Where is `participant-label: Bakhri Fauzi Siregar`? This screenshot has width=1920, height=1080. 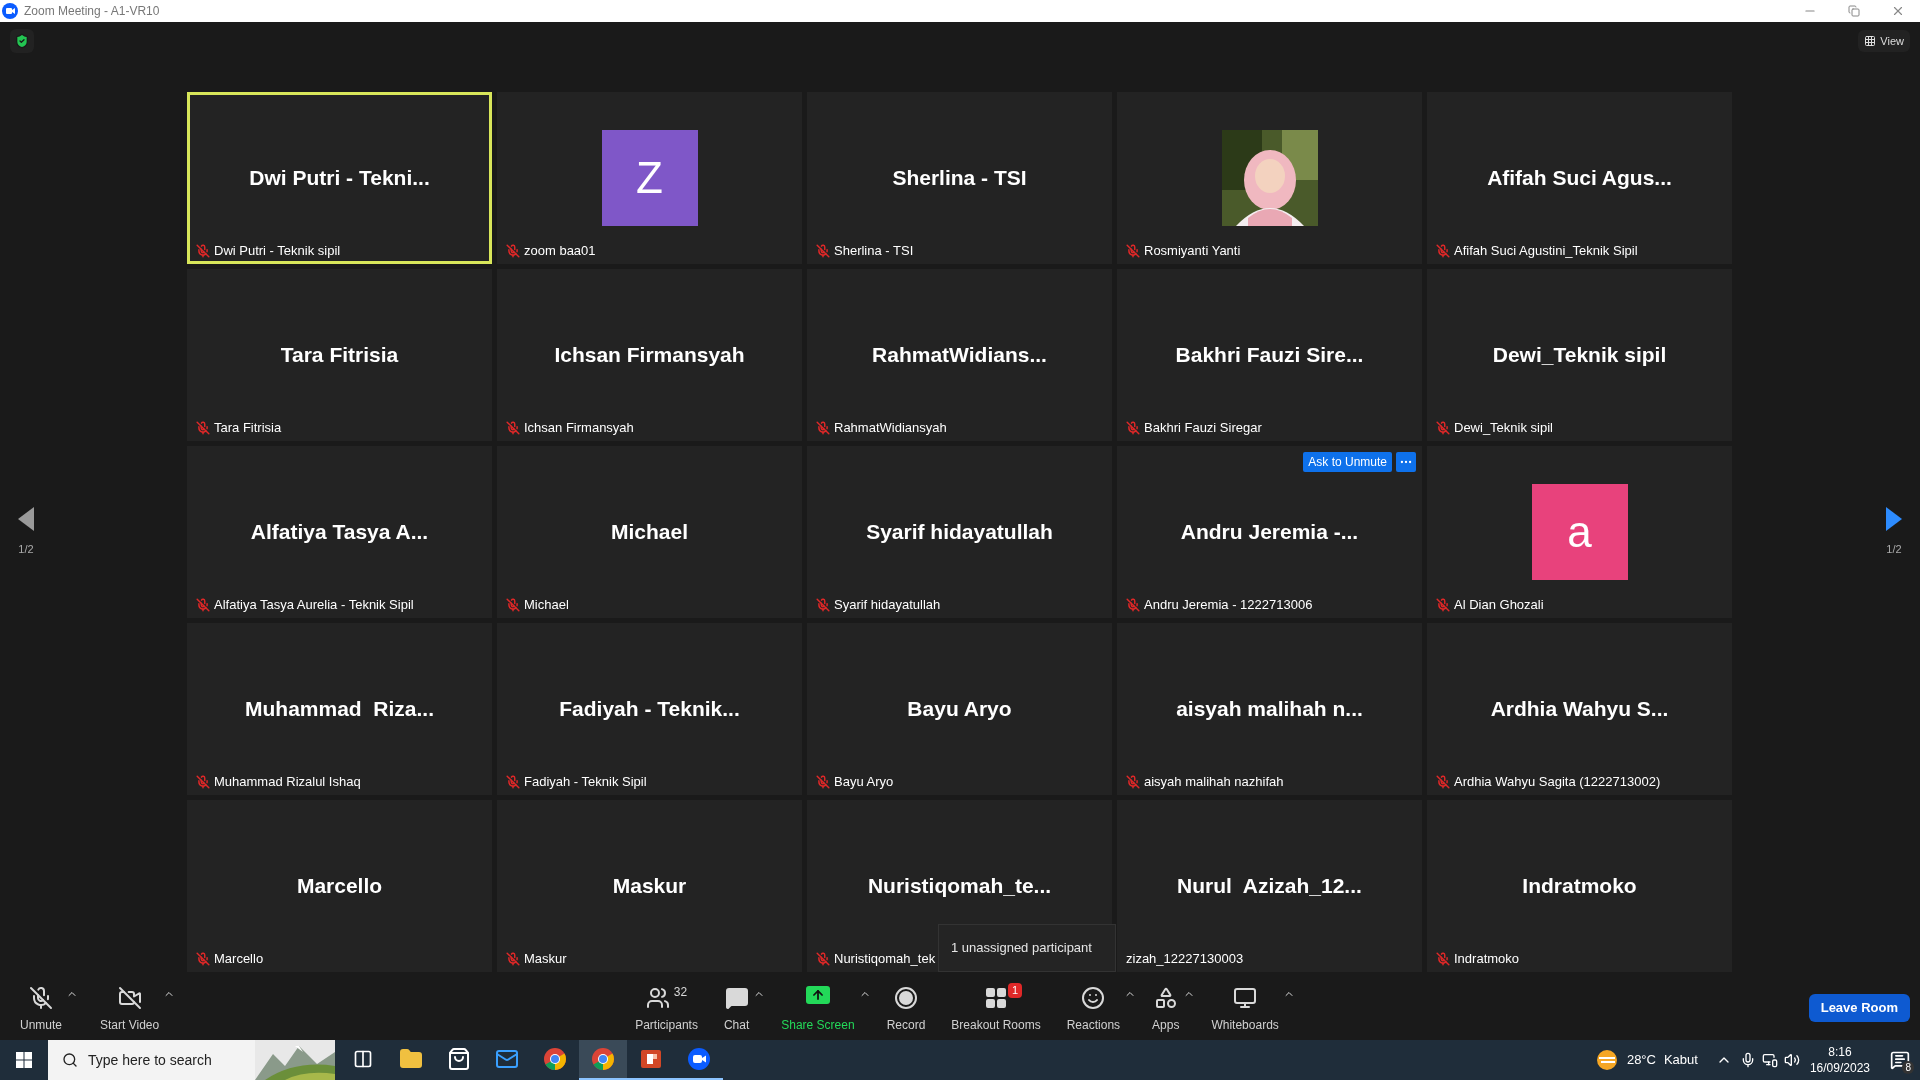
participant-label: Bakhri Fauzi Siregar is located at coordinates (1203, 428).